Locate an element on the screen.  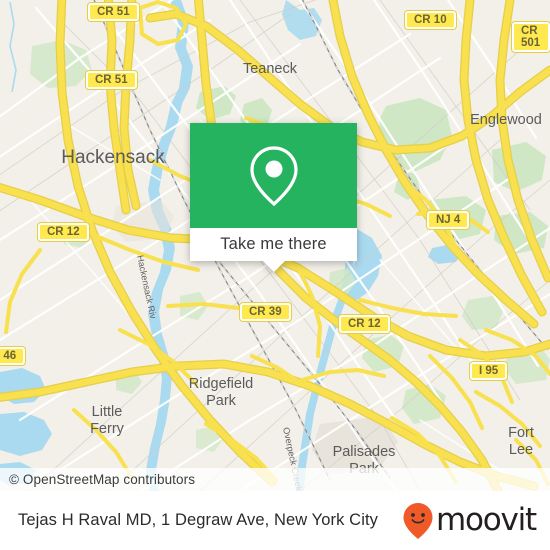
take-me-there-button: Take me there is located at coordinates (273, 244).